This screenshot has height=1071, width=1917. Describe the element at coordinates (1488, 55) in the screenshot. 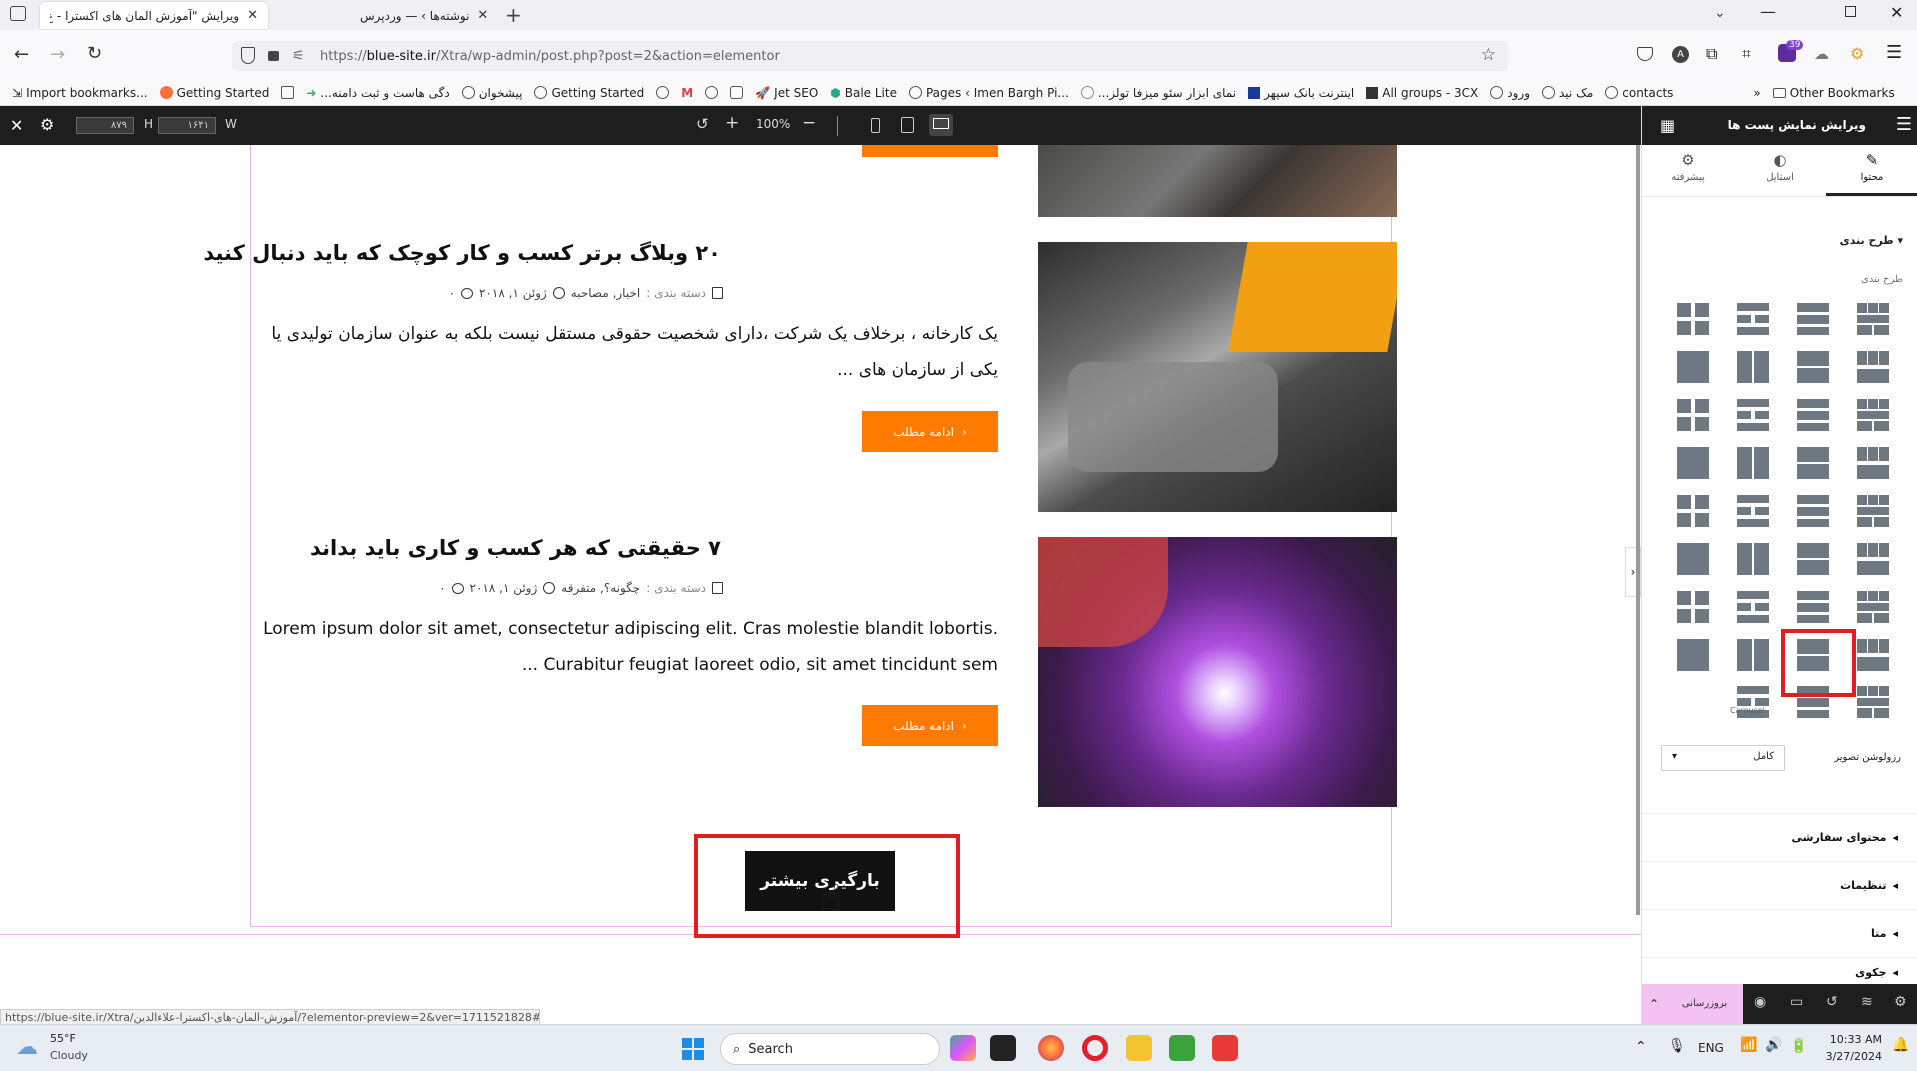

I see `star-icon: ☆` at that location.